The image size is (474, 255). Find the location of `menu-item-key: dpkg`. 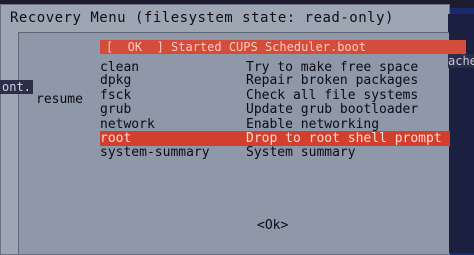

menu-item-key: dpkg is located at coordinates (116, 80).